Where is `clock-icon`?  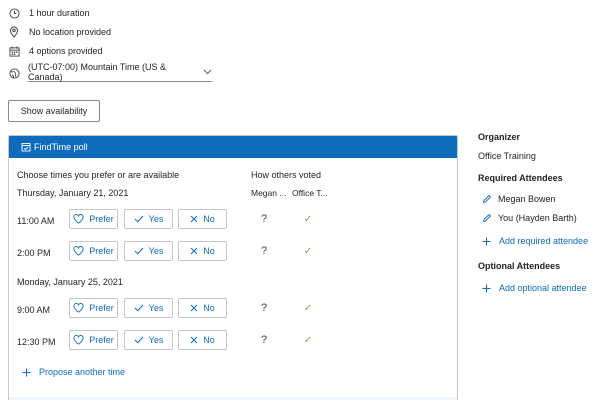 clock-icon is located at coordinates (14, 13).